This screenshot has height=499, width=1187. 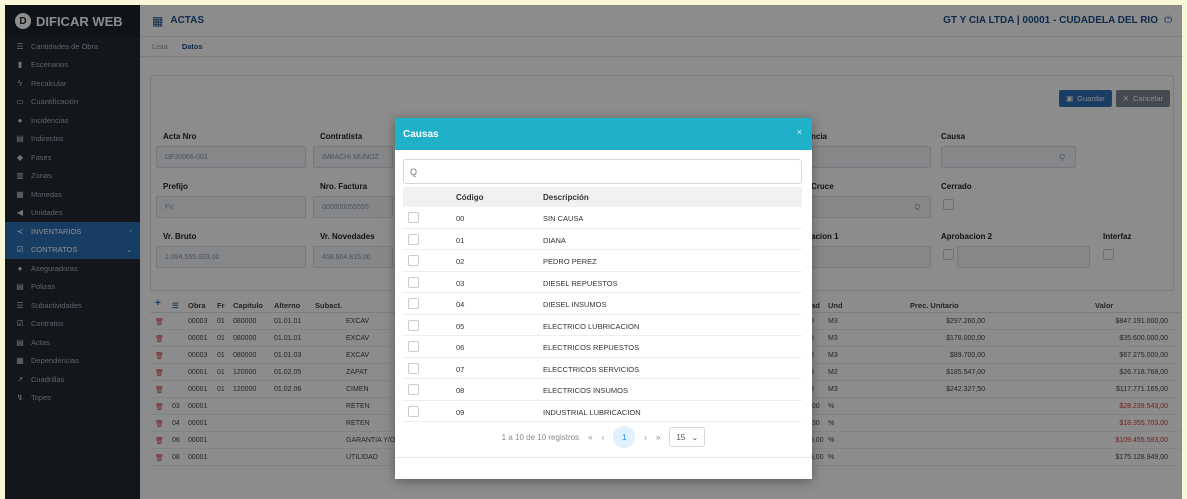 I want to click on prev-page-icon: ‹, so click(x=603, y=437).